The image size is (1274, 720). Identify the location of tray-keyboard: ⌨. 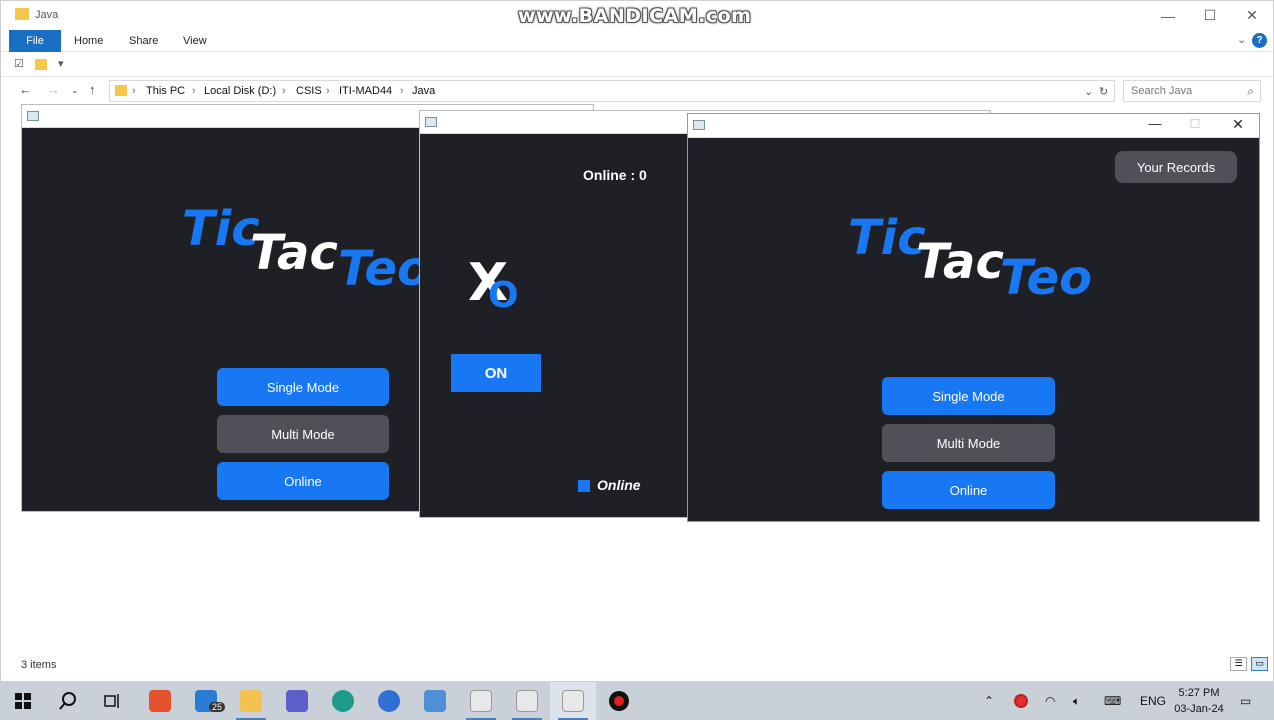
(1112, 701).